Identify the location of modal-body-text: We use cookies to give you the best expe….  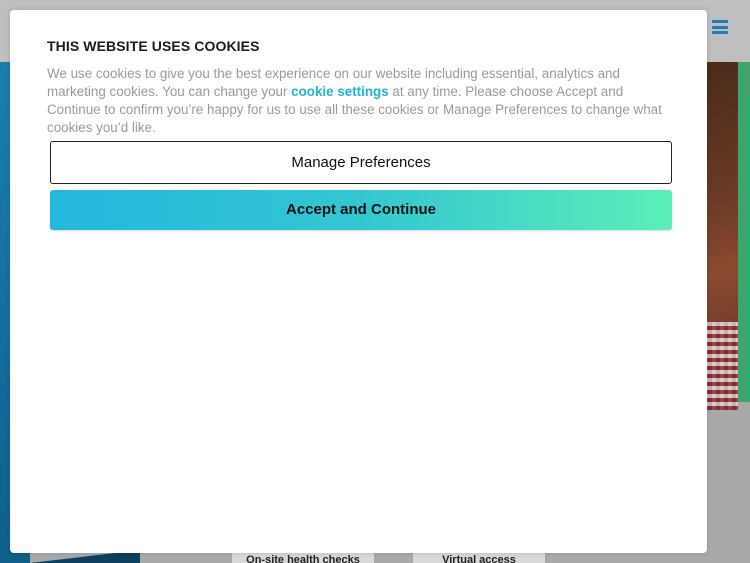
(362, 101).